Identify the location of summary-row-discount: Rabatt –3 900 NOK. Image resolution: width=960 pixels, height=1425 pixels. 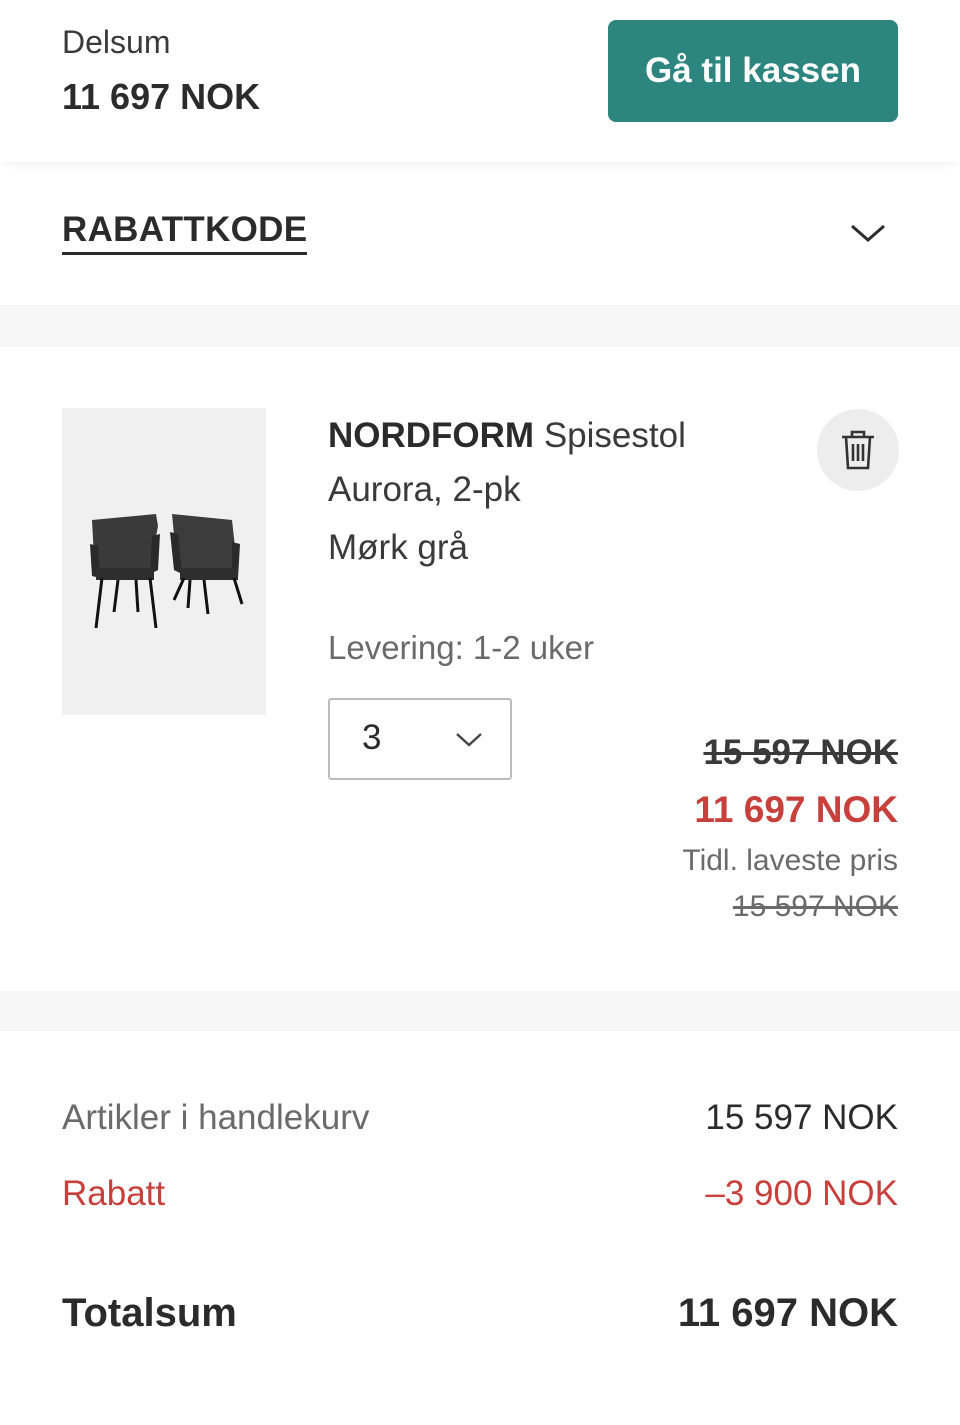
(480, 1194).